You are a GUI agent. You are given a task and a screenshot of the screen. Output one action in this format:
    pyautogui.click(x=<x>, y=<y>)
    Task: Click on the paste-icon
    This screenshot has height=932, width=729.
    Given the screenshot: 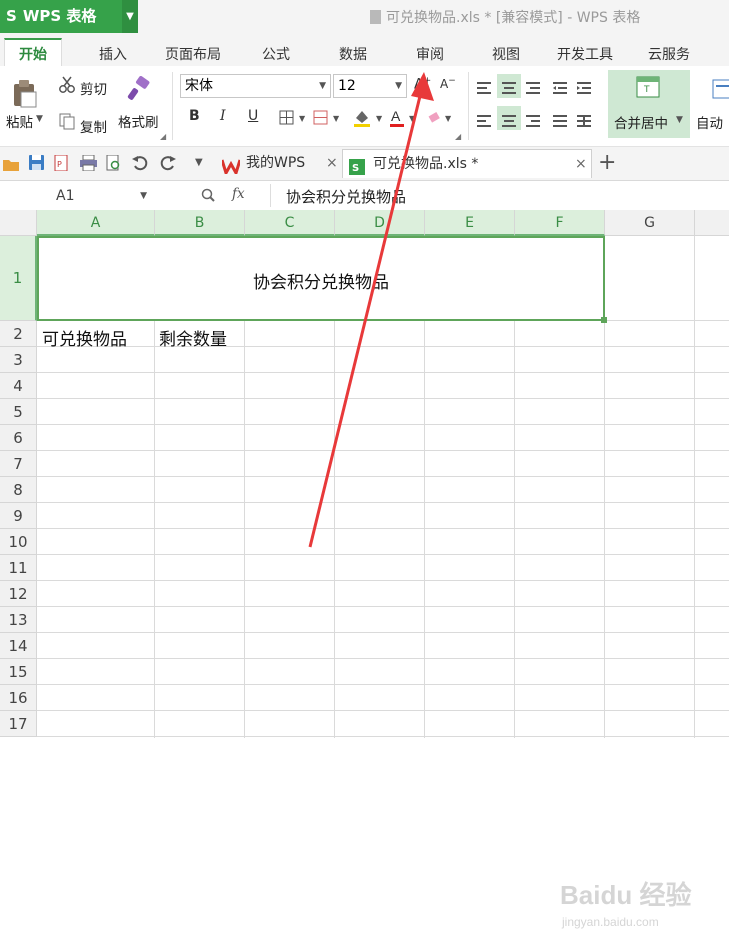 What is the action you would take?
    pyautogui.click(x=25, y=95)
    